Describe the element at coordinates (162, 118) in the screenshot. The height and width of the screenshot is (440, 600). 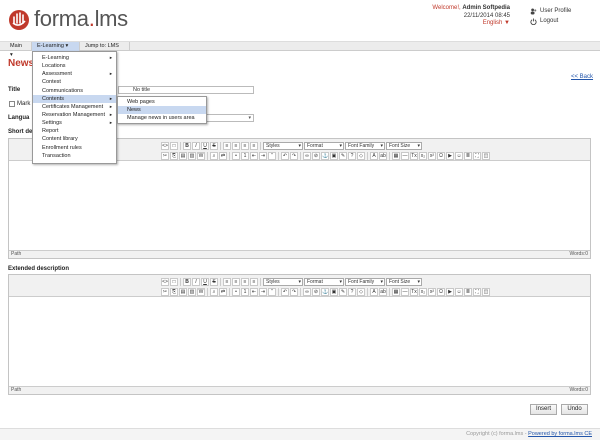
I see `submenu-item-manage-news: Manage news in users area` at that location.